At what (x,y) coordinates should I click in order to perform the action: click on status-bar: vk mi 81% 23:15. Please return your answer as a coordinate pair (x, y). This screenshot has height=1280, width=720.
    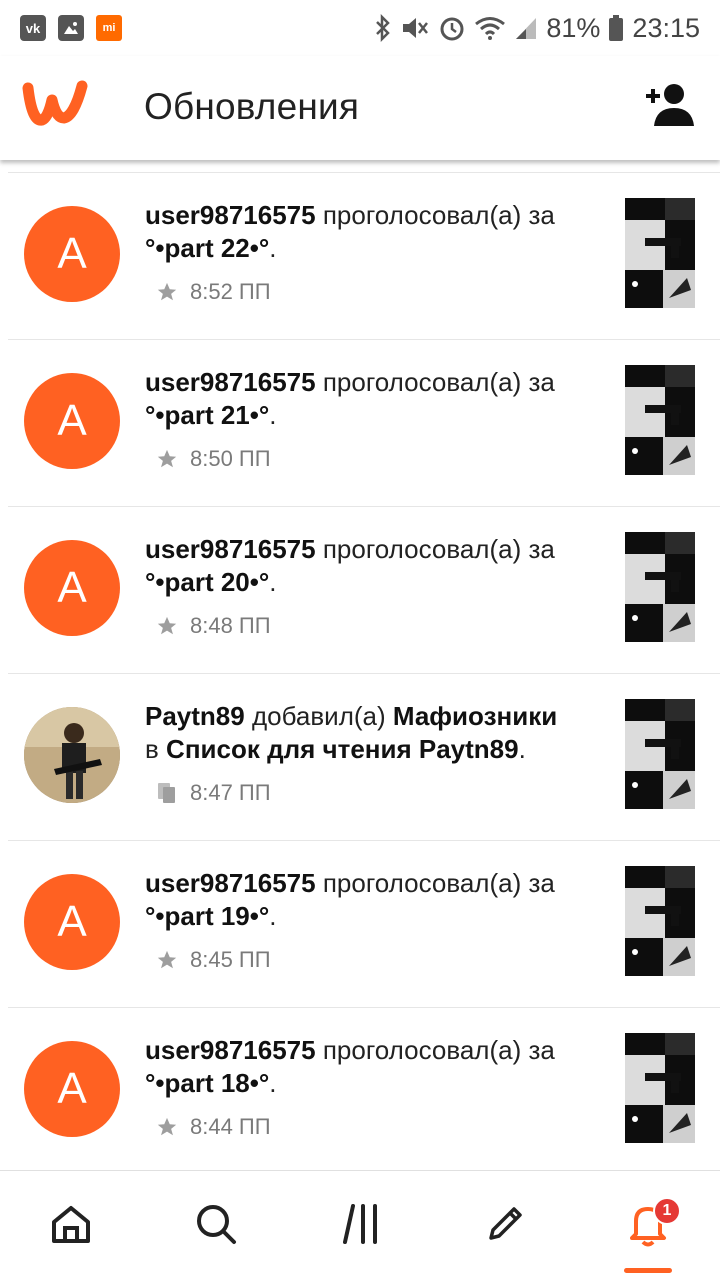
    Looking at the image, I should click on (360, 28).